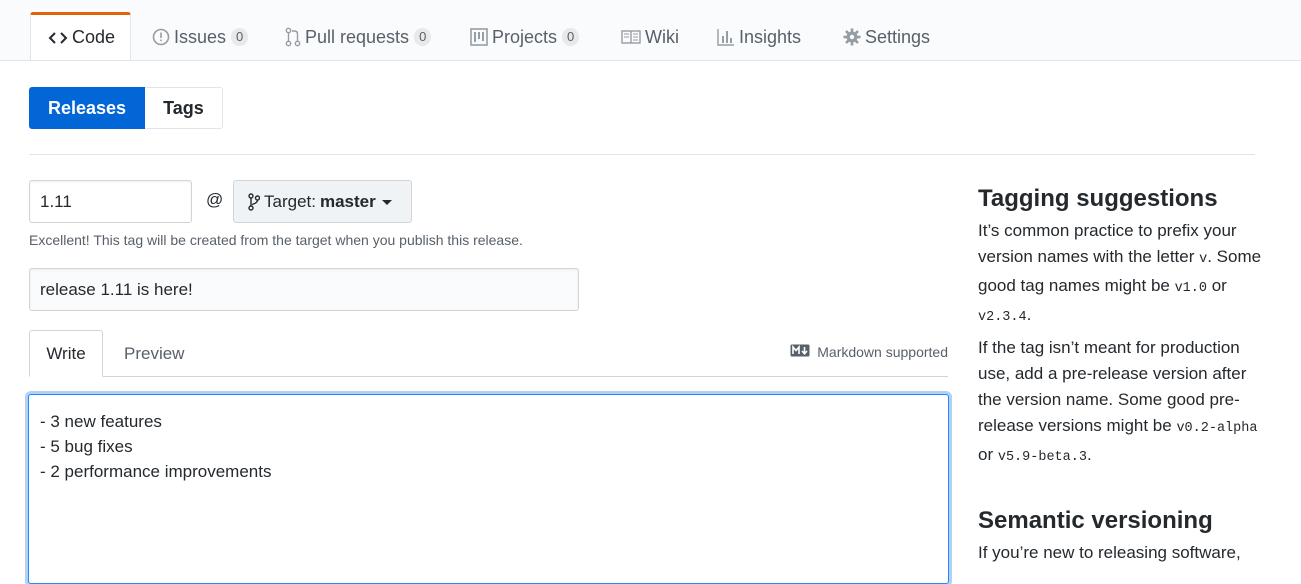 This screenshot has width=1301, height=584. I want to click on releases-subnav: Releases Tags, so click(126, 108).